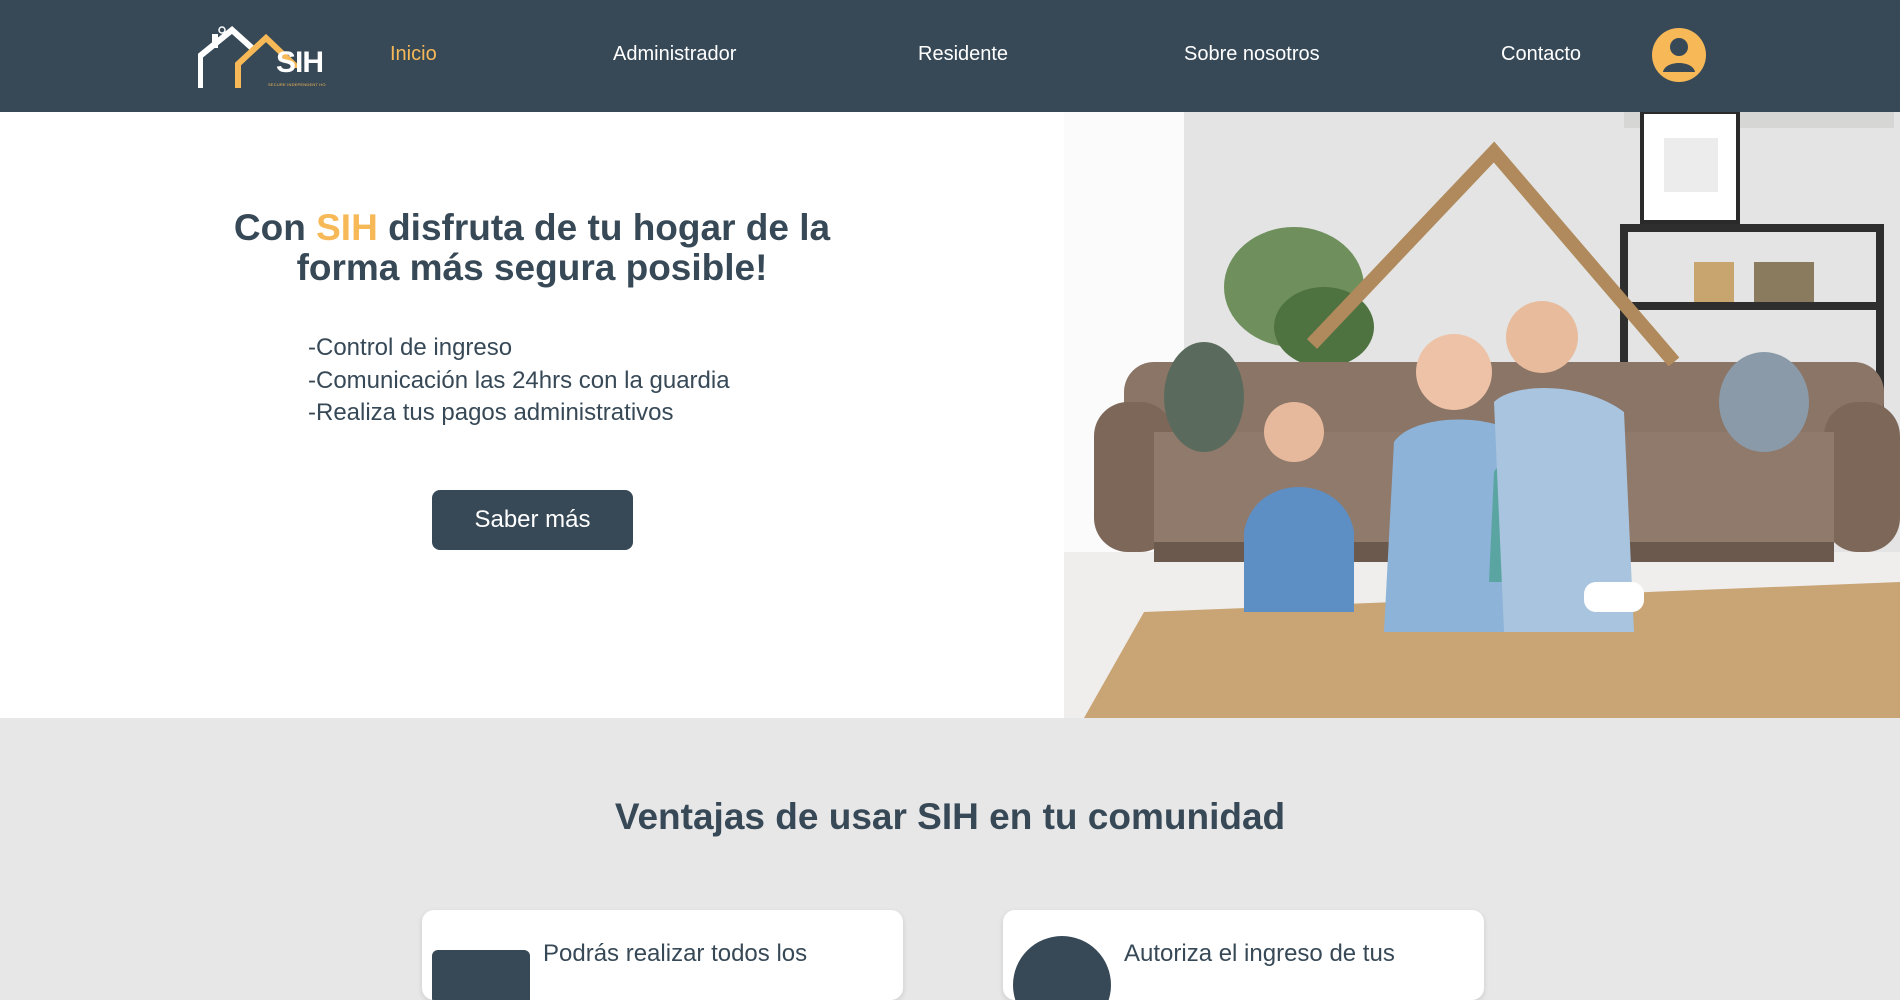  I want to click on hero-feature-item: -Comunicación las 24hrs con la guardia, so click(519, 380).